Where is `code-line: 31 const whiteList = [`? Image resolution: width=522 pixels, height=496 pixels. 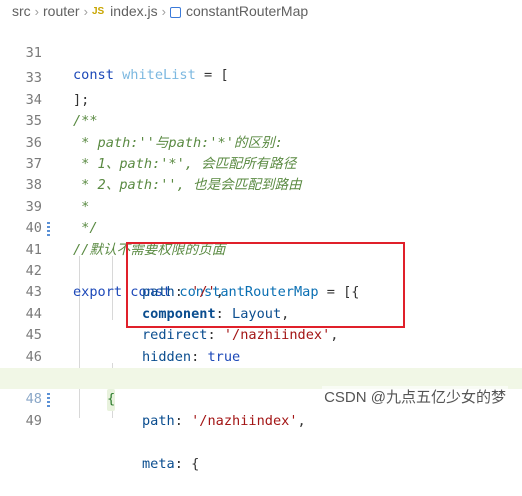 code-line: 31 const whiteList = [ is located at coordinates (261, 52).